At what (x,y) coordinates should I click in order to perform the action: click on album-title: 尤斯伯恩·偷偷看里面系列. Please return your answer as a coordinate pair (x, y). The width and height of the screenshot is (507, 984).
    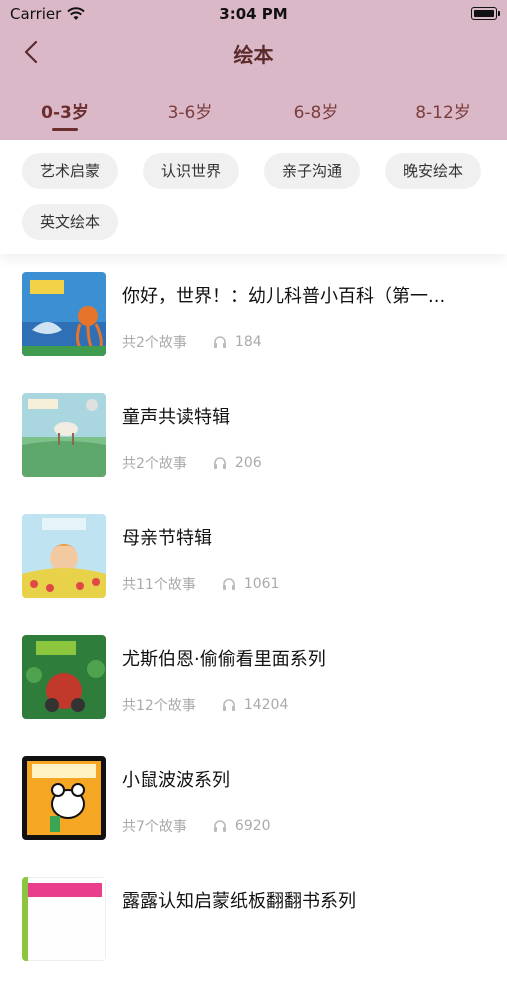
    Looking at the image, I should click on (224, 659).